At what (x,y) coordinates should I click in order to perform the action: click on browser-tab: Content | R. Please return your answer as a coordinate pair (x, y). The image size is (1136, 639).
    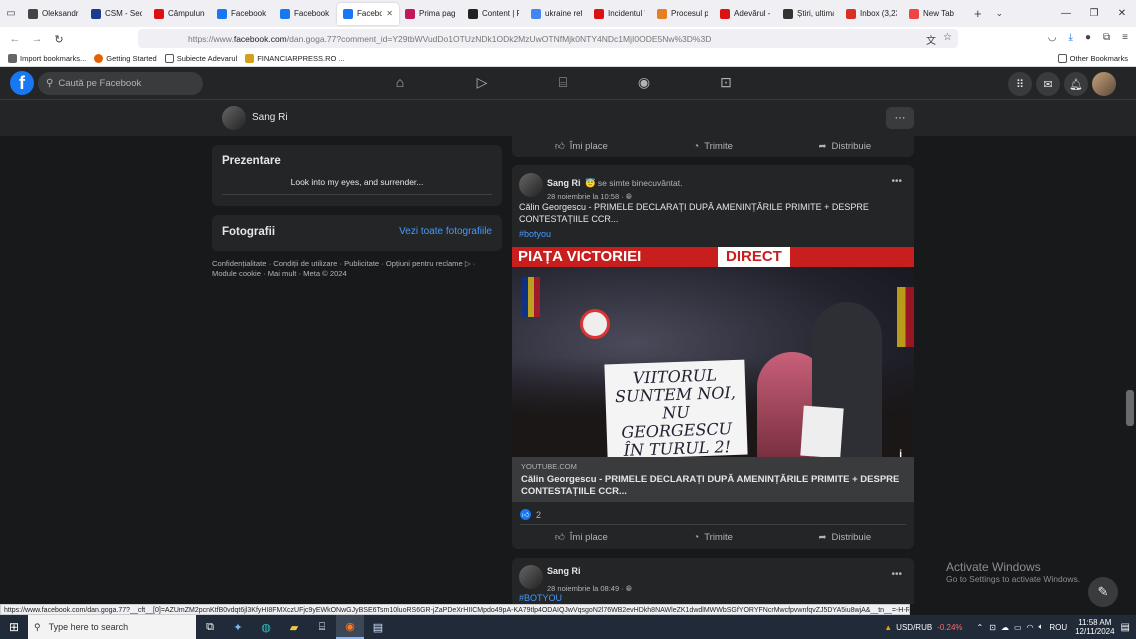
    Looking at the image, I should click on (493, 14).